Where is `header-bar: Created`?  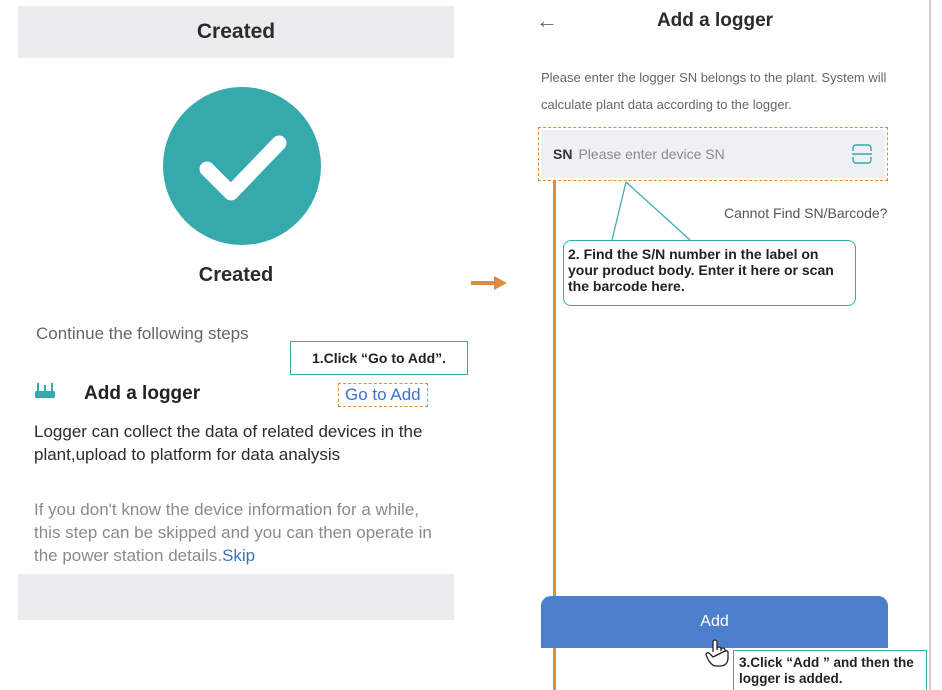
header-bar: Created is located at coordinates (236, 32).